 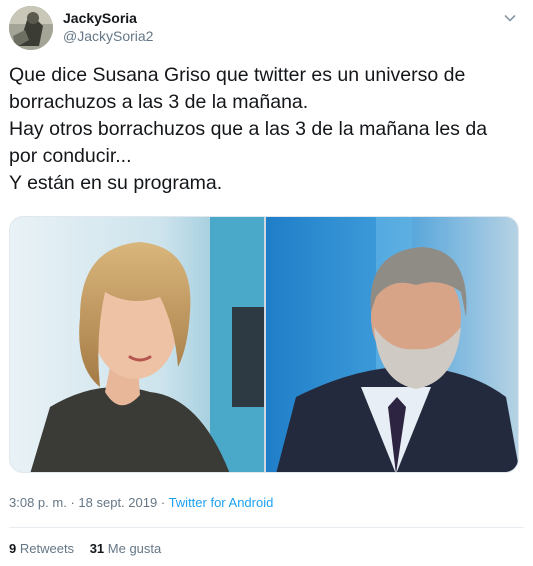 What do you see at coordinates (47, 548) in the screenshot?
I see `retweets-label: Retweets` at bounding box center [47, 548].